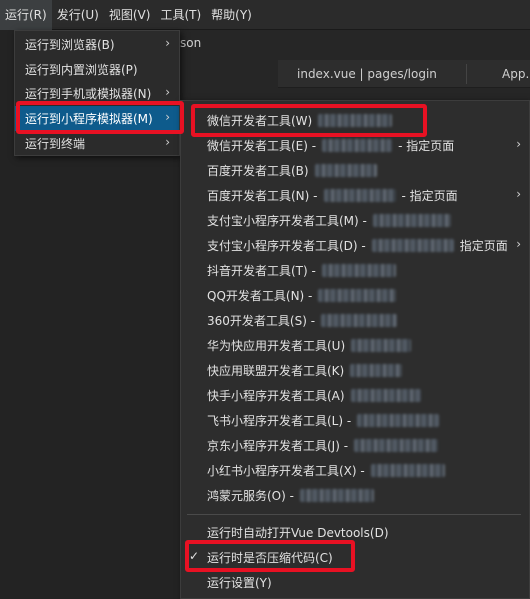 The image size is (530, 599). What do you see at coordinates (367, 74) in the screenshot?
I see `tab-index-vue: index.vue | pages/login` at bounding box center [367, 74].